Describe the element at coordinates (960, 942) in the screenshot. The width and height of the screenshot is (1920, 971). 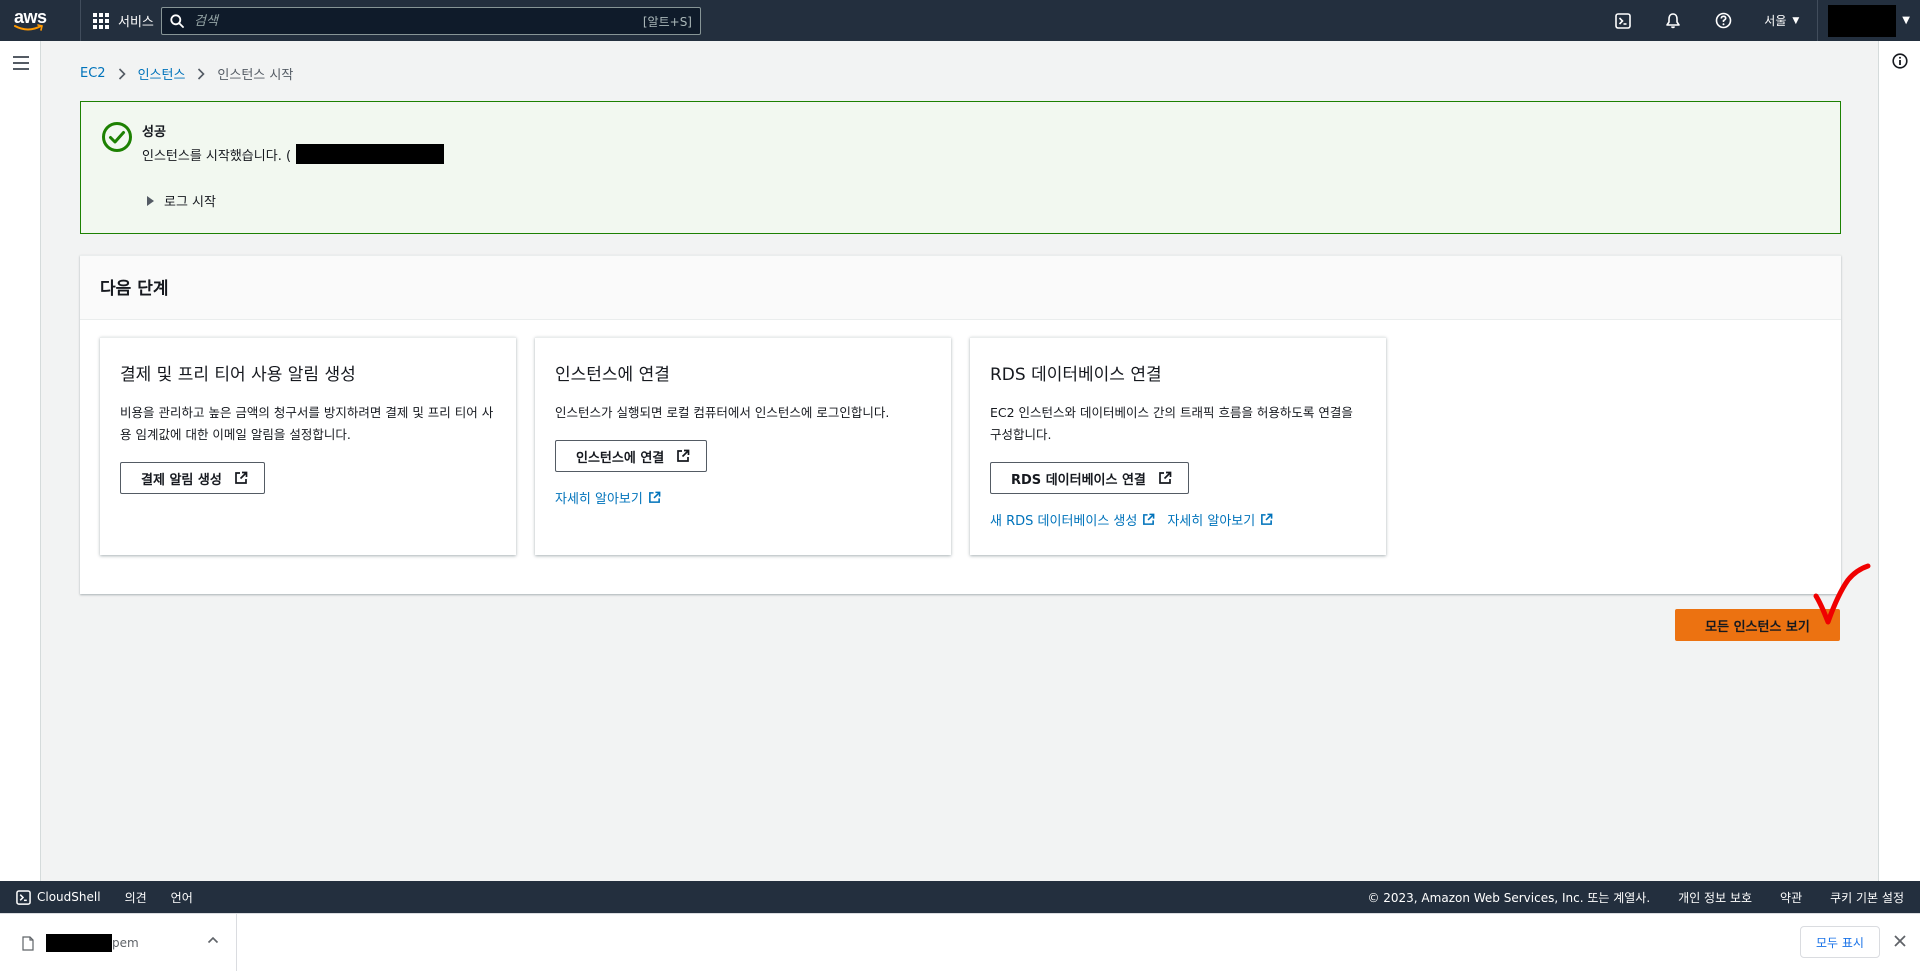
I see `browser-download-bar: pem 모두 표시` at that location.